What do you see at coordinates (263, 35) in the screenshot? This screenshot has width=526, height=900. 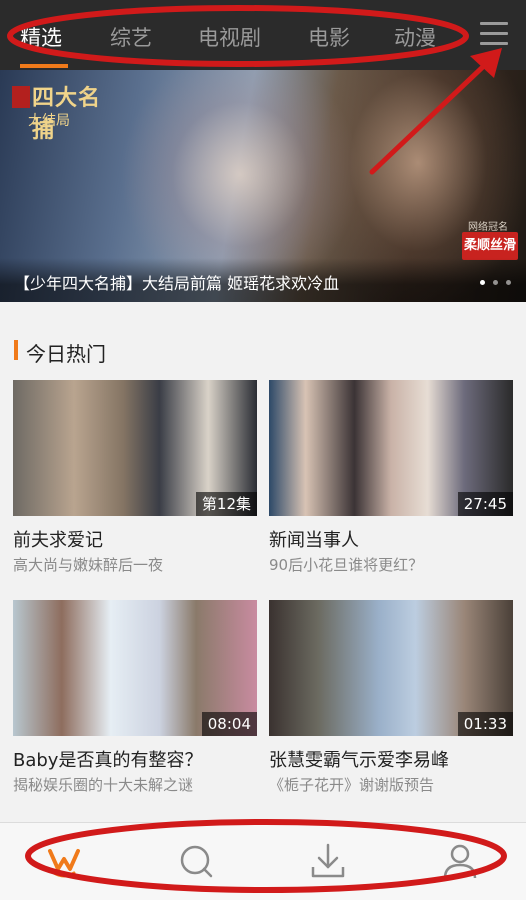 I see `top-nav-bar: 精选 综艺 电视剧 电影 动漫` at bounding box center [263, 35].